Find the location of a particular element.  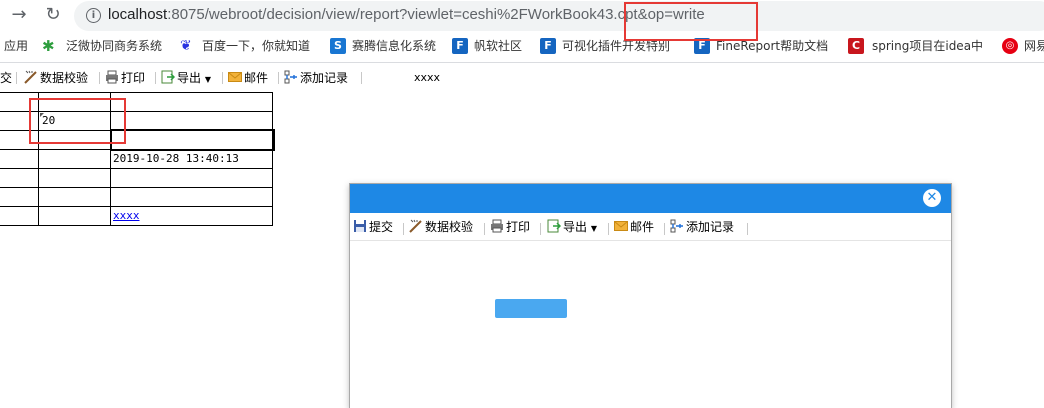

baidu-paw-icon: ❦ is located at coordinates (186, 46).